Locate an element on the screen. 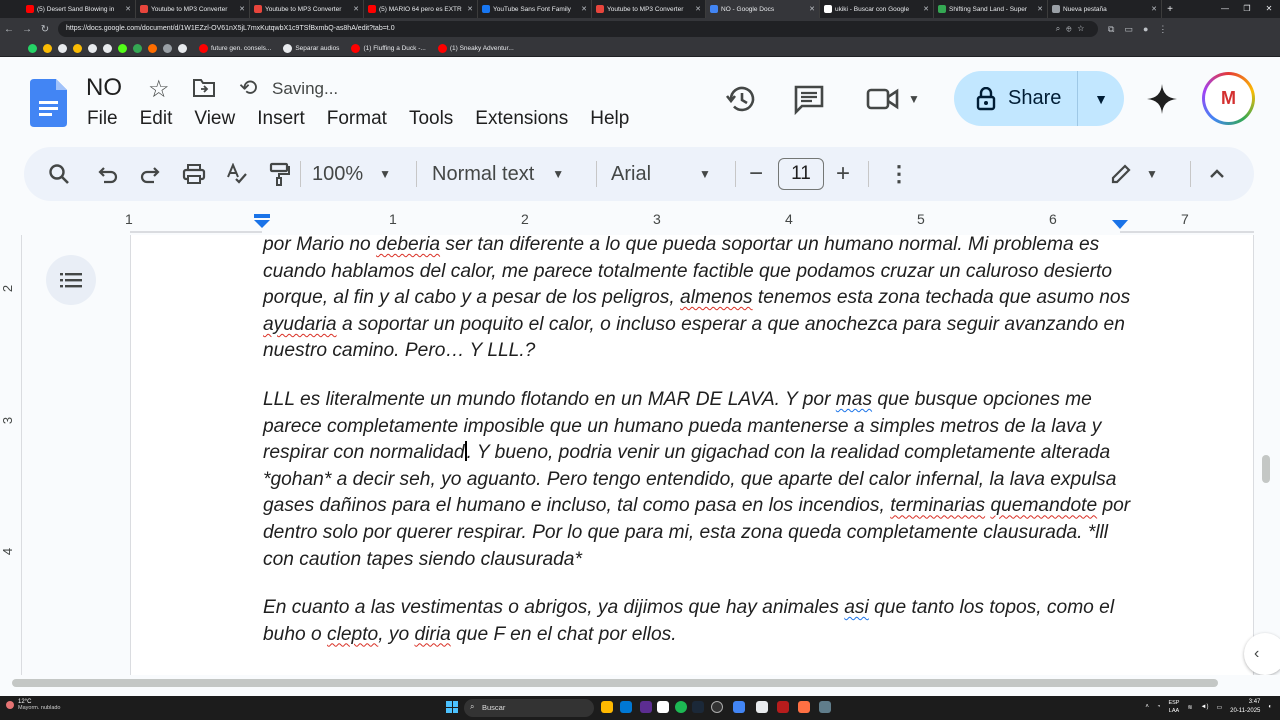 The height and width of the screenshot is (720, 1280). star-icon: ☆ is located at coordinates (159, 89).